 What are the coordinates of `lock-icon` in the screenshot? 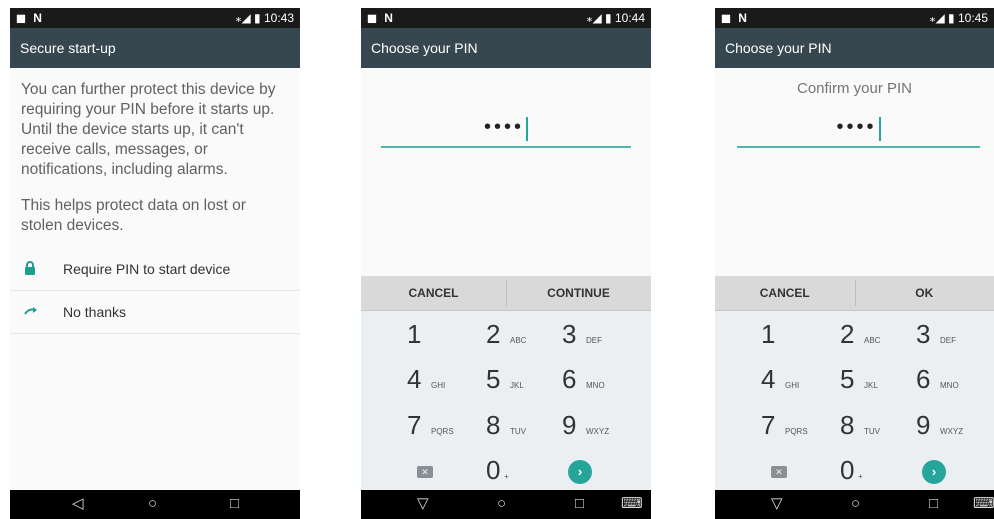 It's located at (30, 269).